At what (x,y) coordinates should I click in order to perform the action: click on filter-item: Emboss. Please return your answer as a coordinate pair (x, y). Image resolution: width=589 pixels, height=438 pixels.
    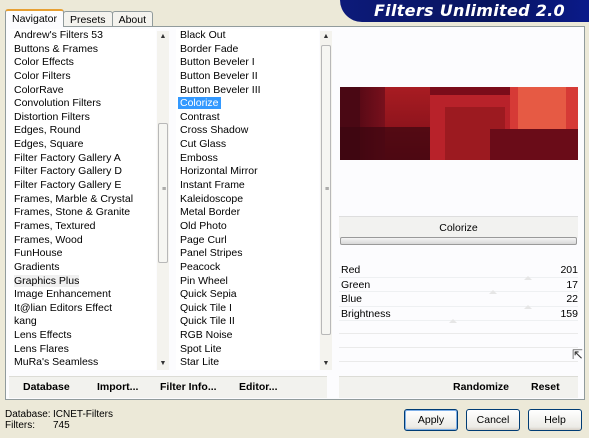
    Looking at the image, I should click on (247, 159).